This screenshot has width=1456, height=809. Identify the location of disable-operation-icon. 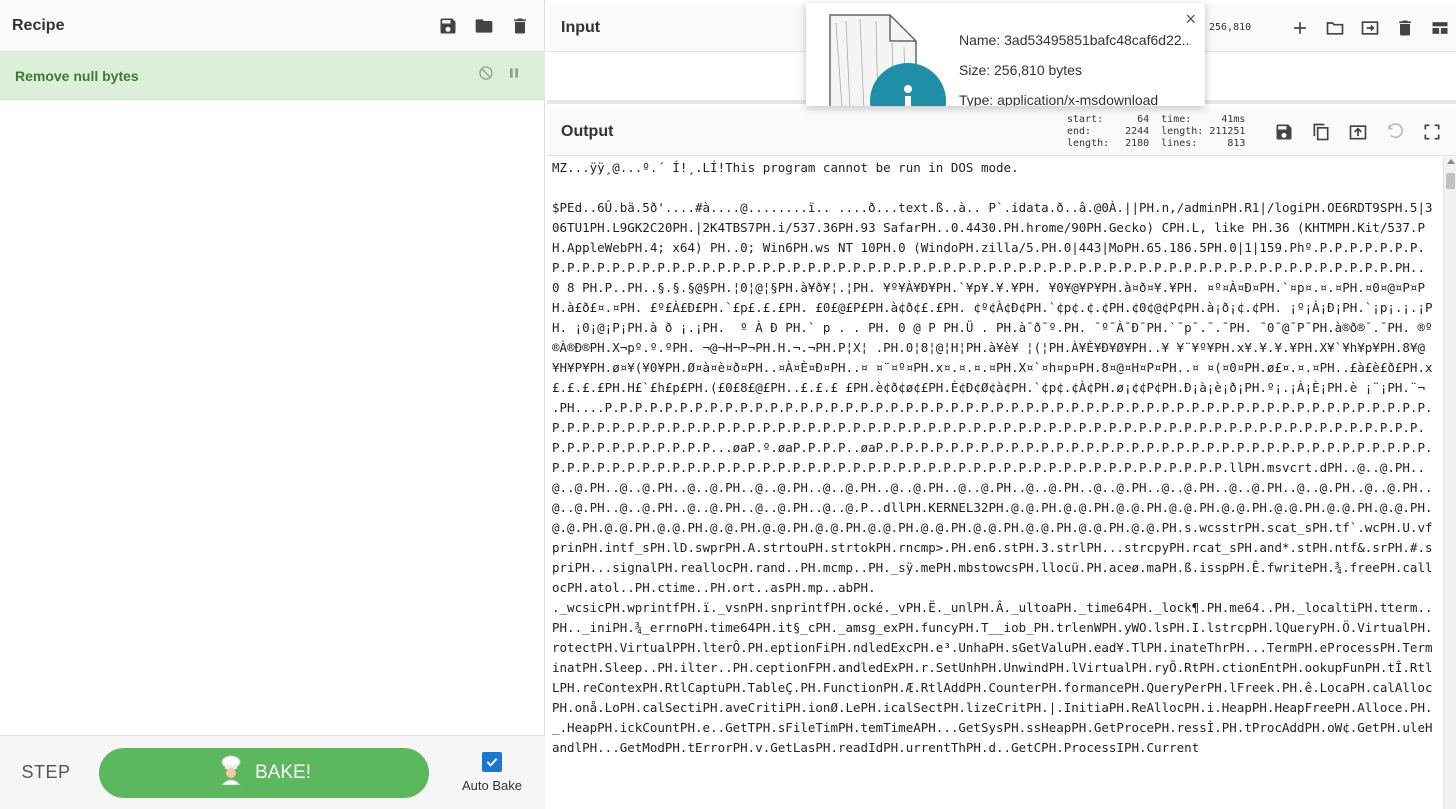
(486, 75).